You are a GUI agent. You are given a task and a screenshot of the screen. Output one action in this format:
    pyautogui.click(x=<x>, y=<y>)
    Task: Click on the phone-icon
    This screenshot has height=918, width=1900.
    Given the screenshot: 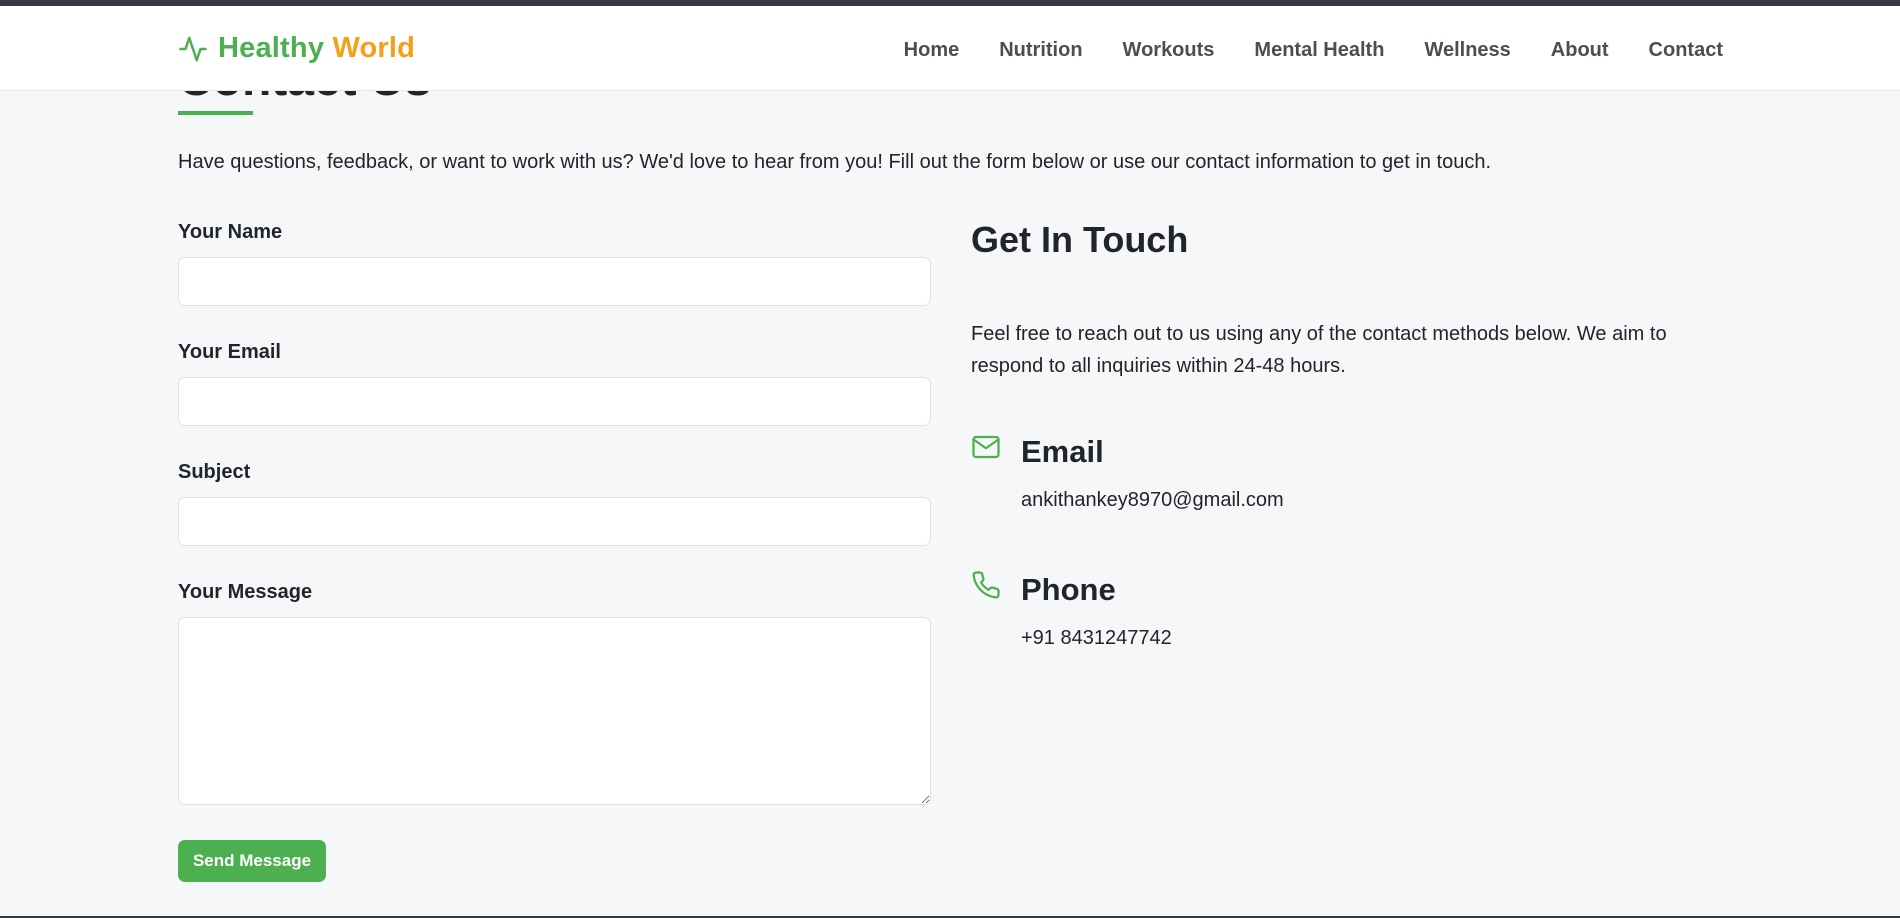 What is the action you would take?
    pyautogui.click(x=986, y=585)
    